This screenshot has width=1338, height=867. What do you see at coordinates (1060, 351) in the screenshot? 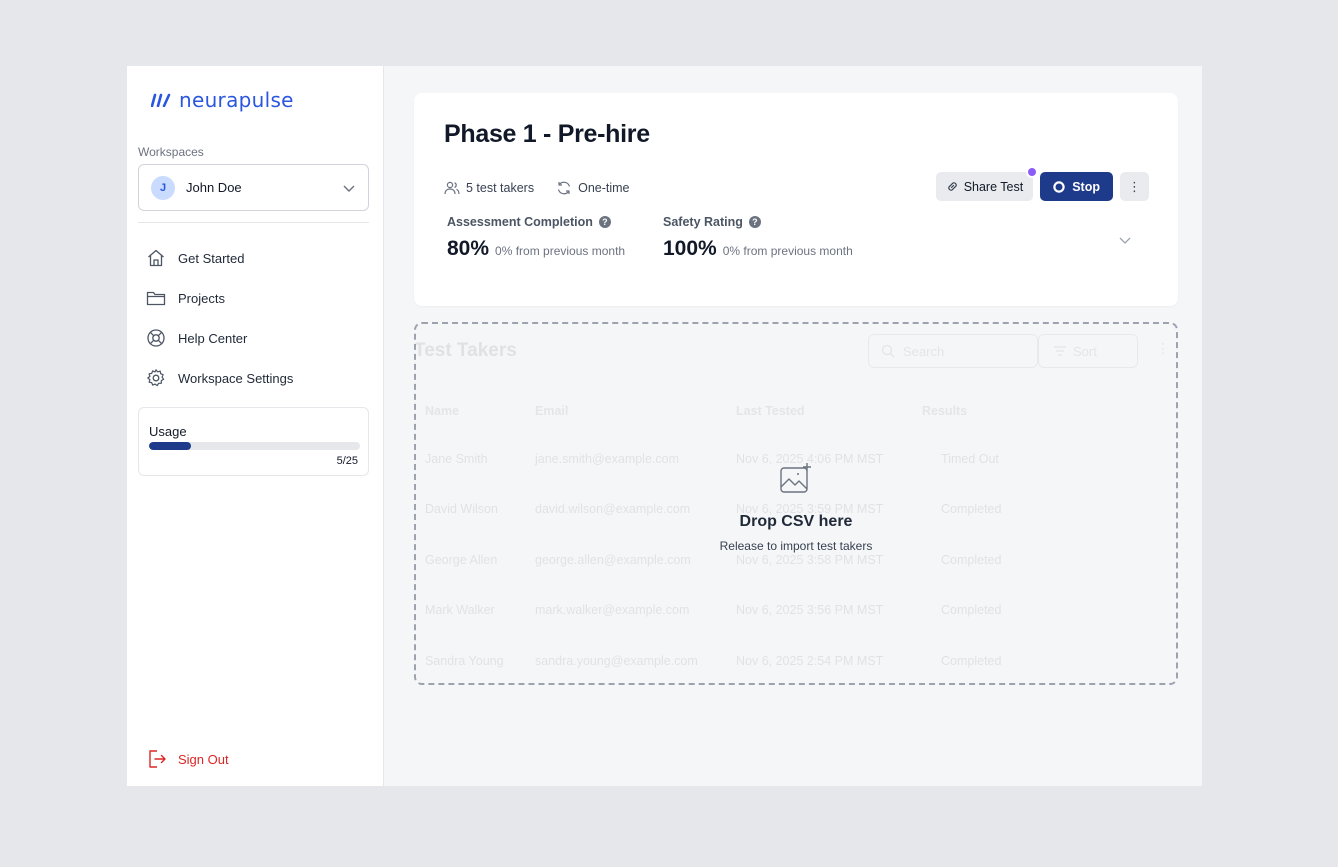
I see `sort-icon` at bounding box center [1060, 351].